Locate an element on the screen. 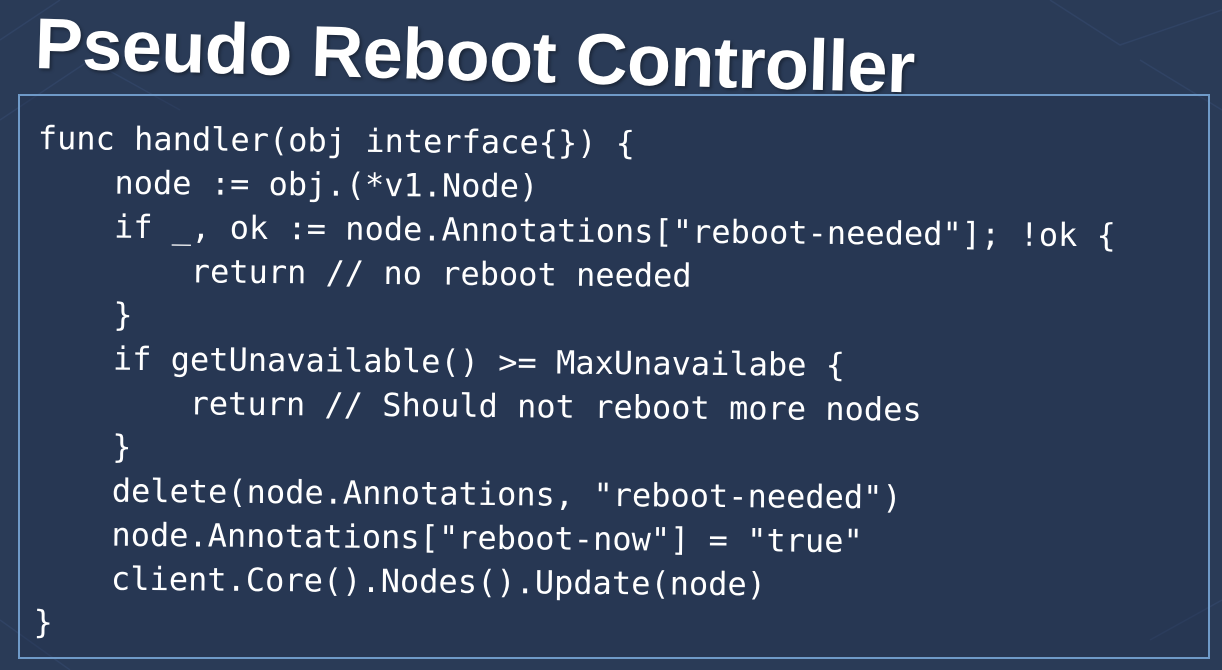 The height and width of the screenshot is (670, 1222). code-line-return-should-not: return // Should not reboot more nodes is located at coordinates (478, 405).